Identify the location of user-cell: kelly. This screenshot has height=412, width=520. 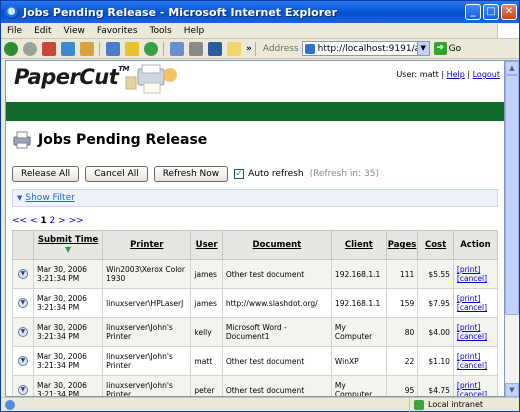
(206, 332).